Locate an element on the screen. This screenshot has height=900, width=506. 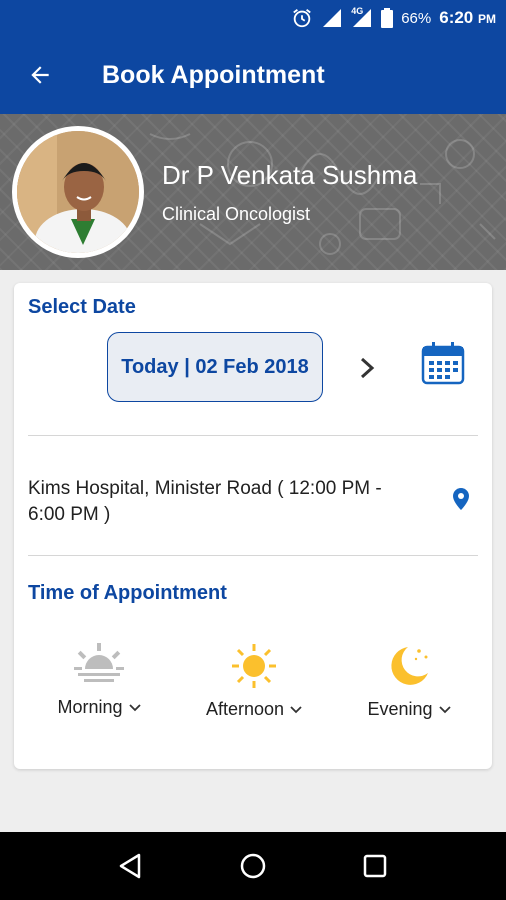
nav-recents-button is located at coordinates (375, 866).